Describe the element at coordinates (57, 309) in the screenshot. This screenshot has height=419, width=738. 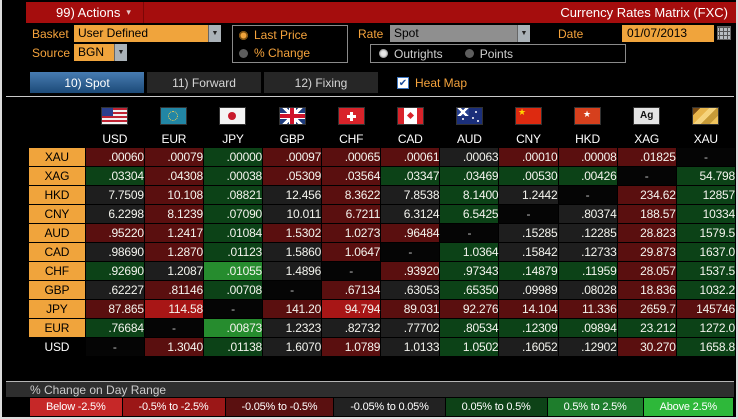
I see `row-header-jpy: JPY` at that location.